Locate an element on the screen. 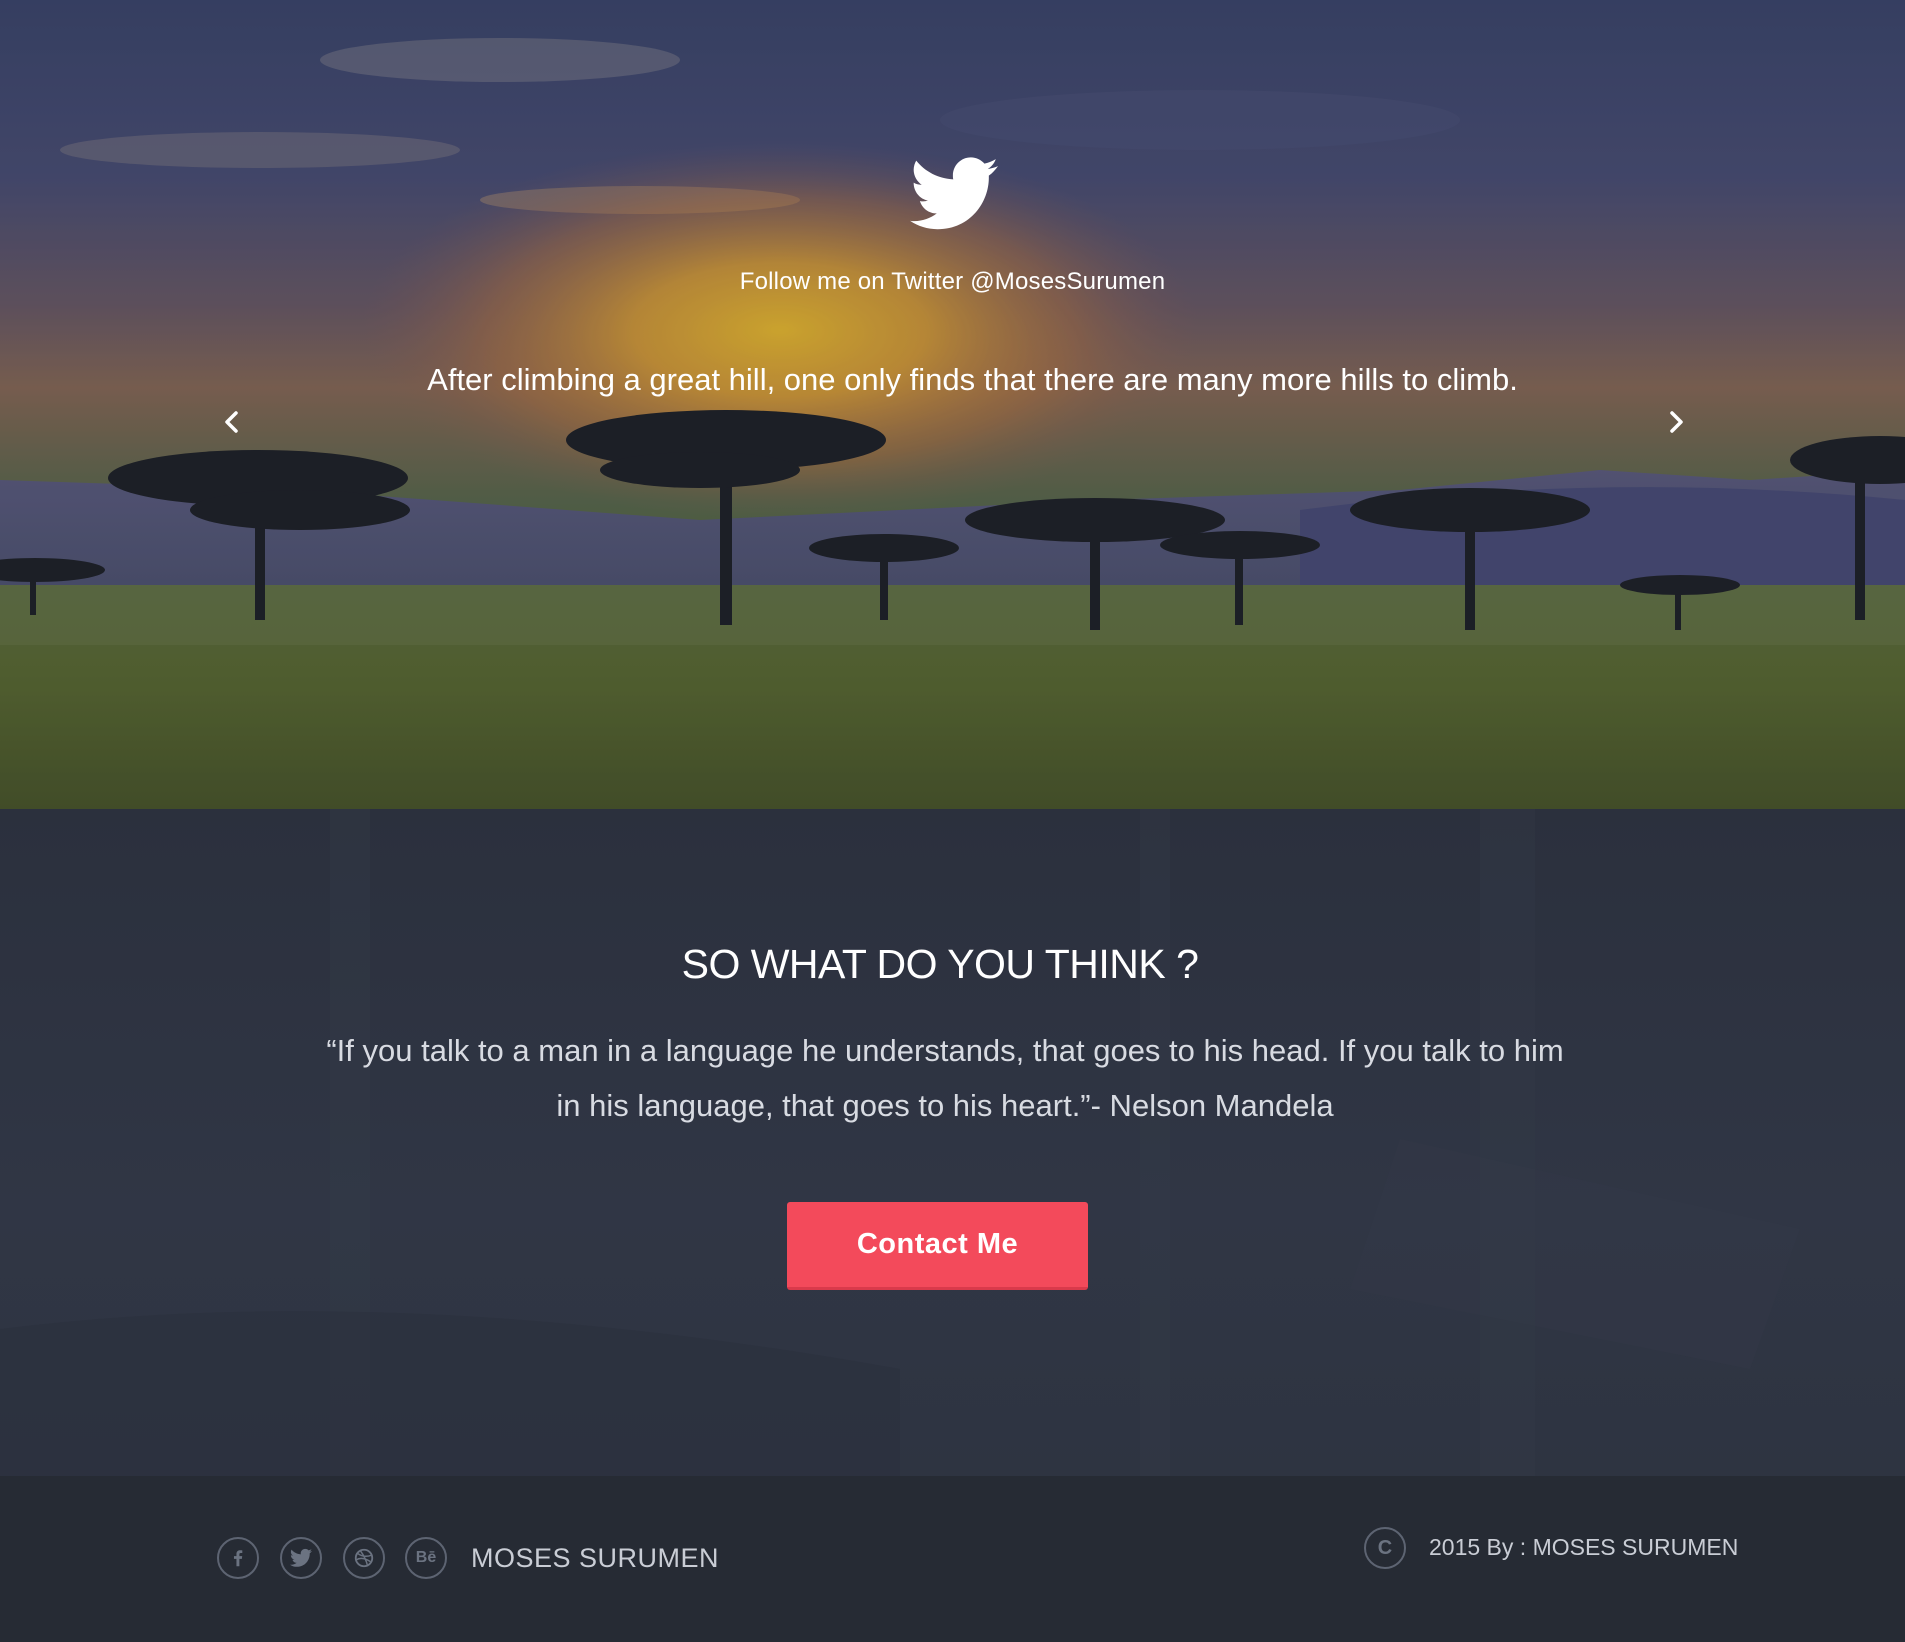 This screenshot has height=1642, width=1905. carousel-prev-button is located at coordinates (232, 422).